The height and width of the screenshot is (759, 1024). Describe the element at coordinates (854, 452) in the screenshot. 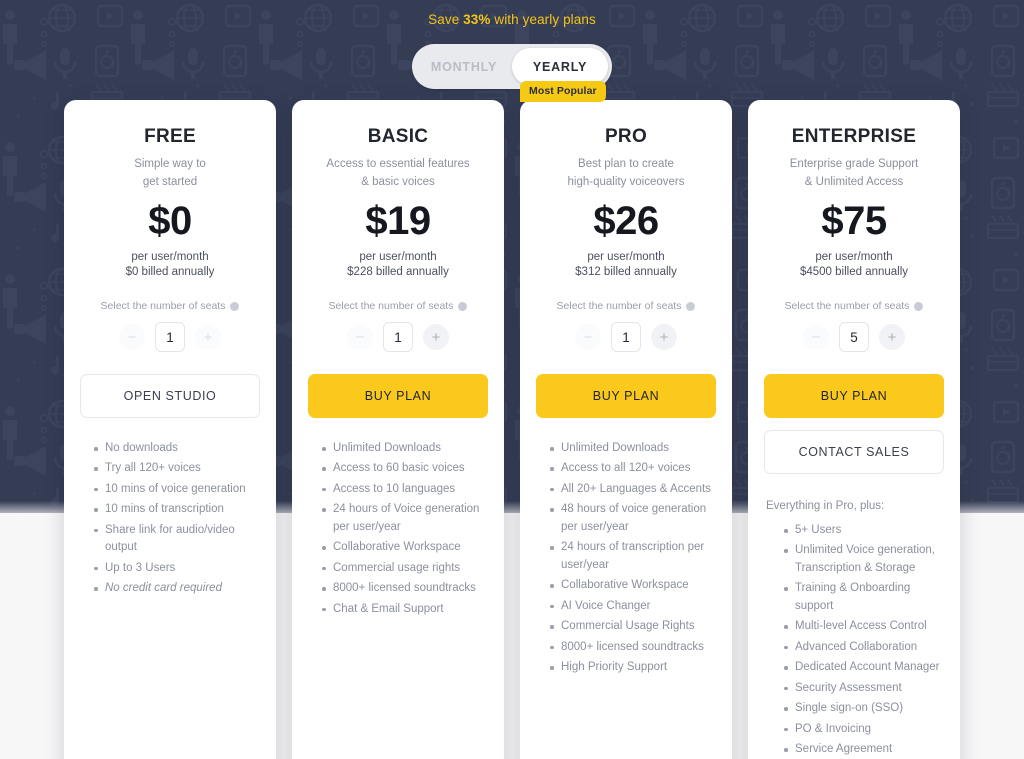

I see `plan-secondary-button: CONTACT SALES` at that location.